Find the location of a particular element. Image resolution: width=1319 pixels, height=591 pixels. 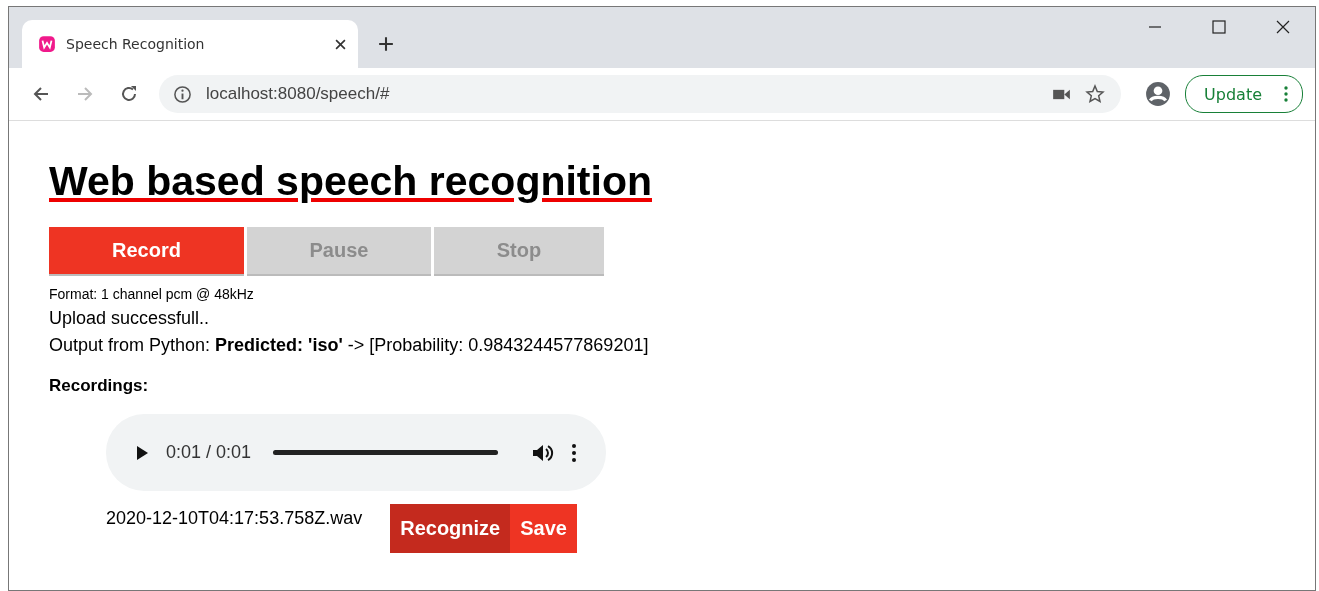

status-text: Upload successfull.. is located at coordinates (130, 318).